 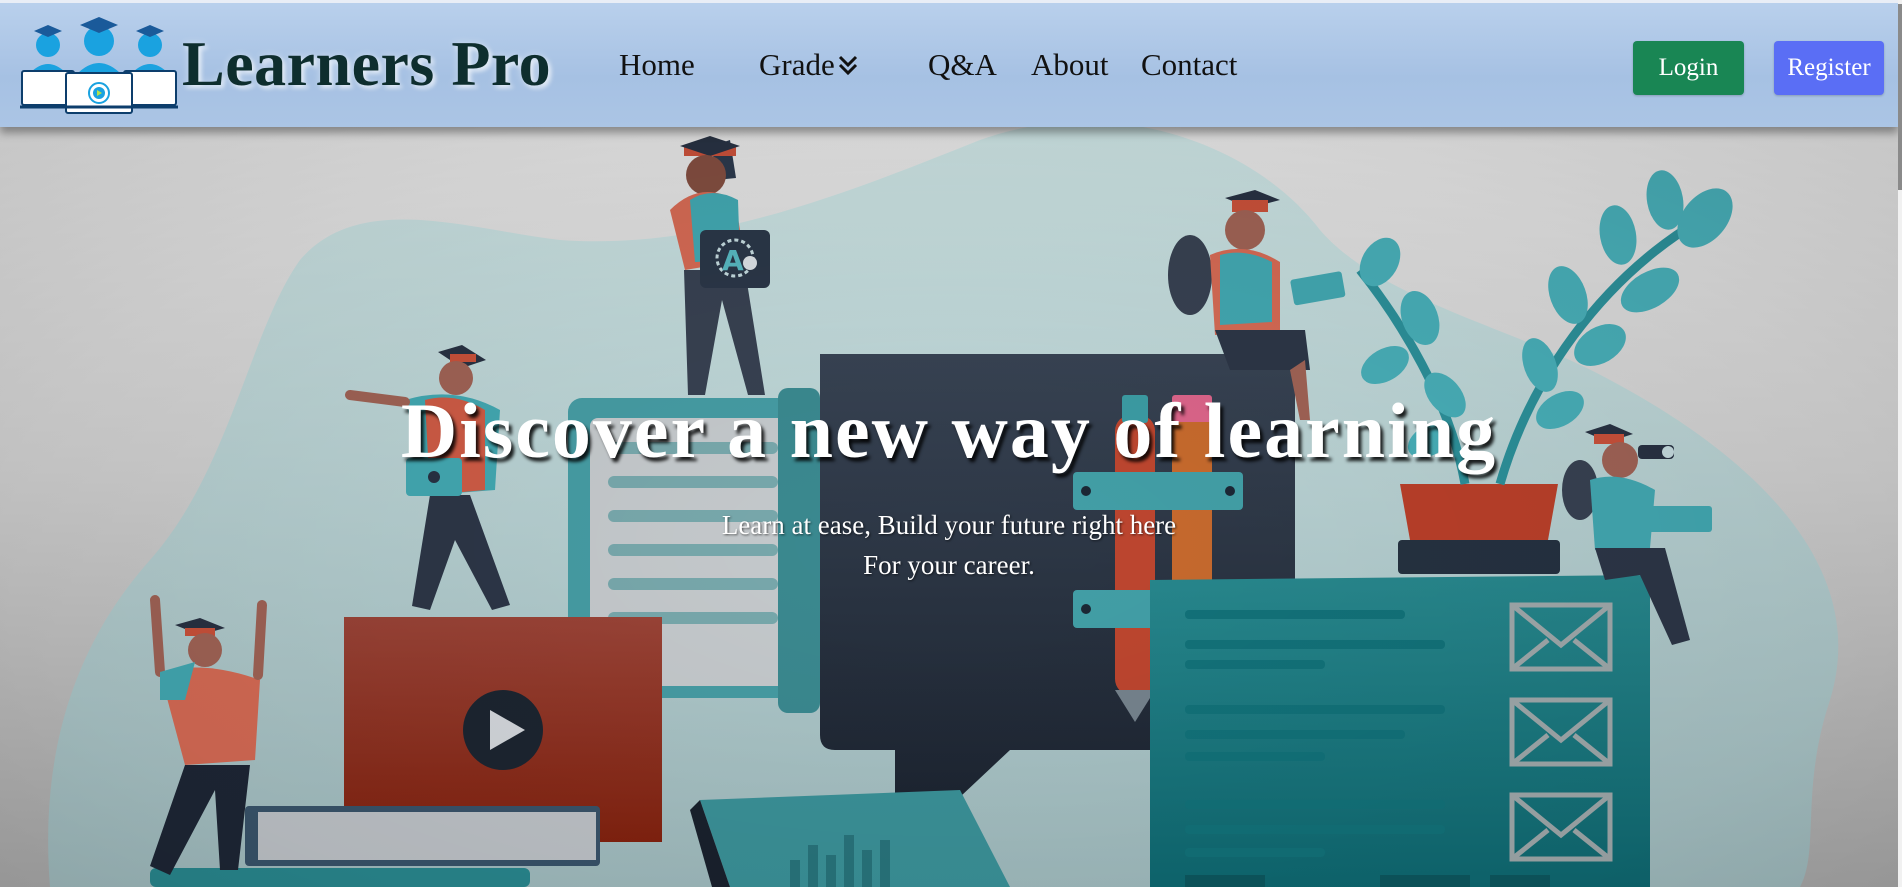 I want to click on nav-about: About, so click(x=1070, y=65).